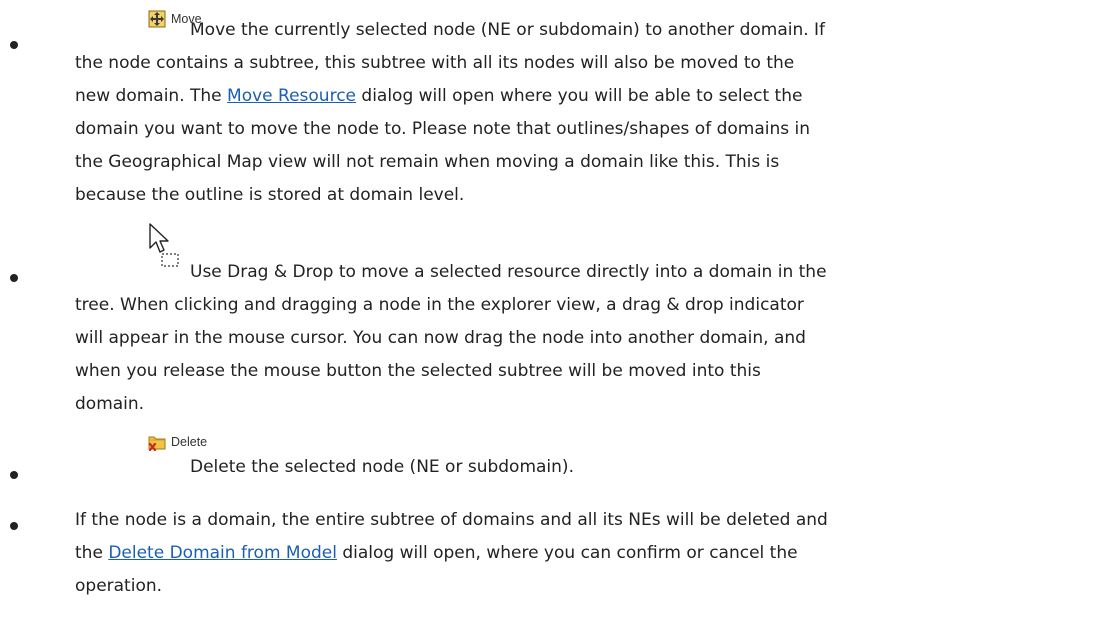  I want to click on drag-drop-cursor-icon, so click(164, 245).